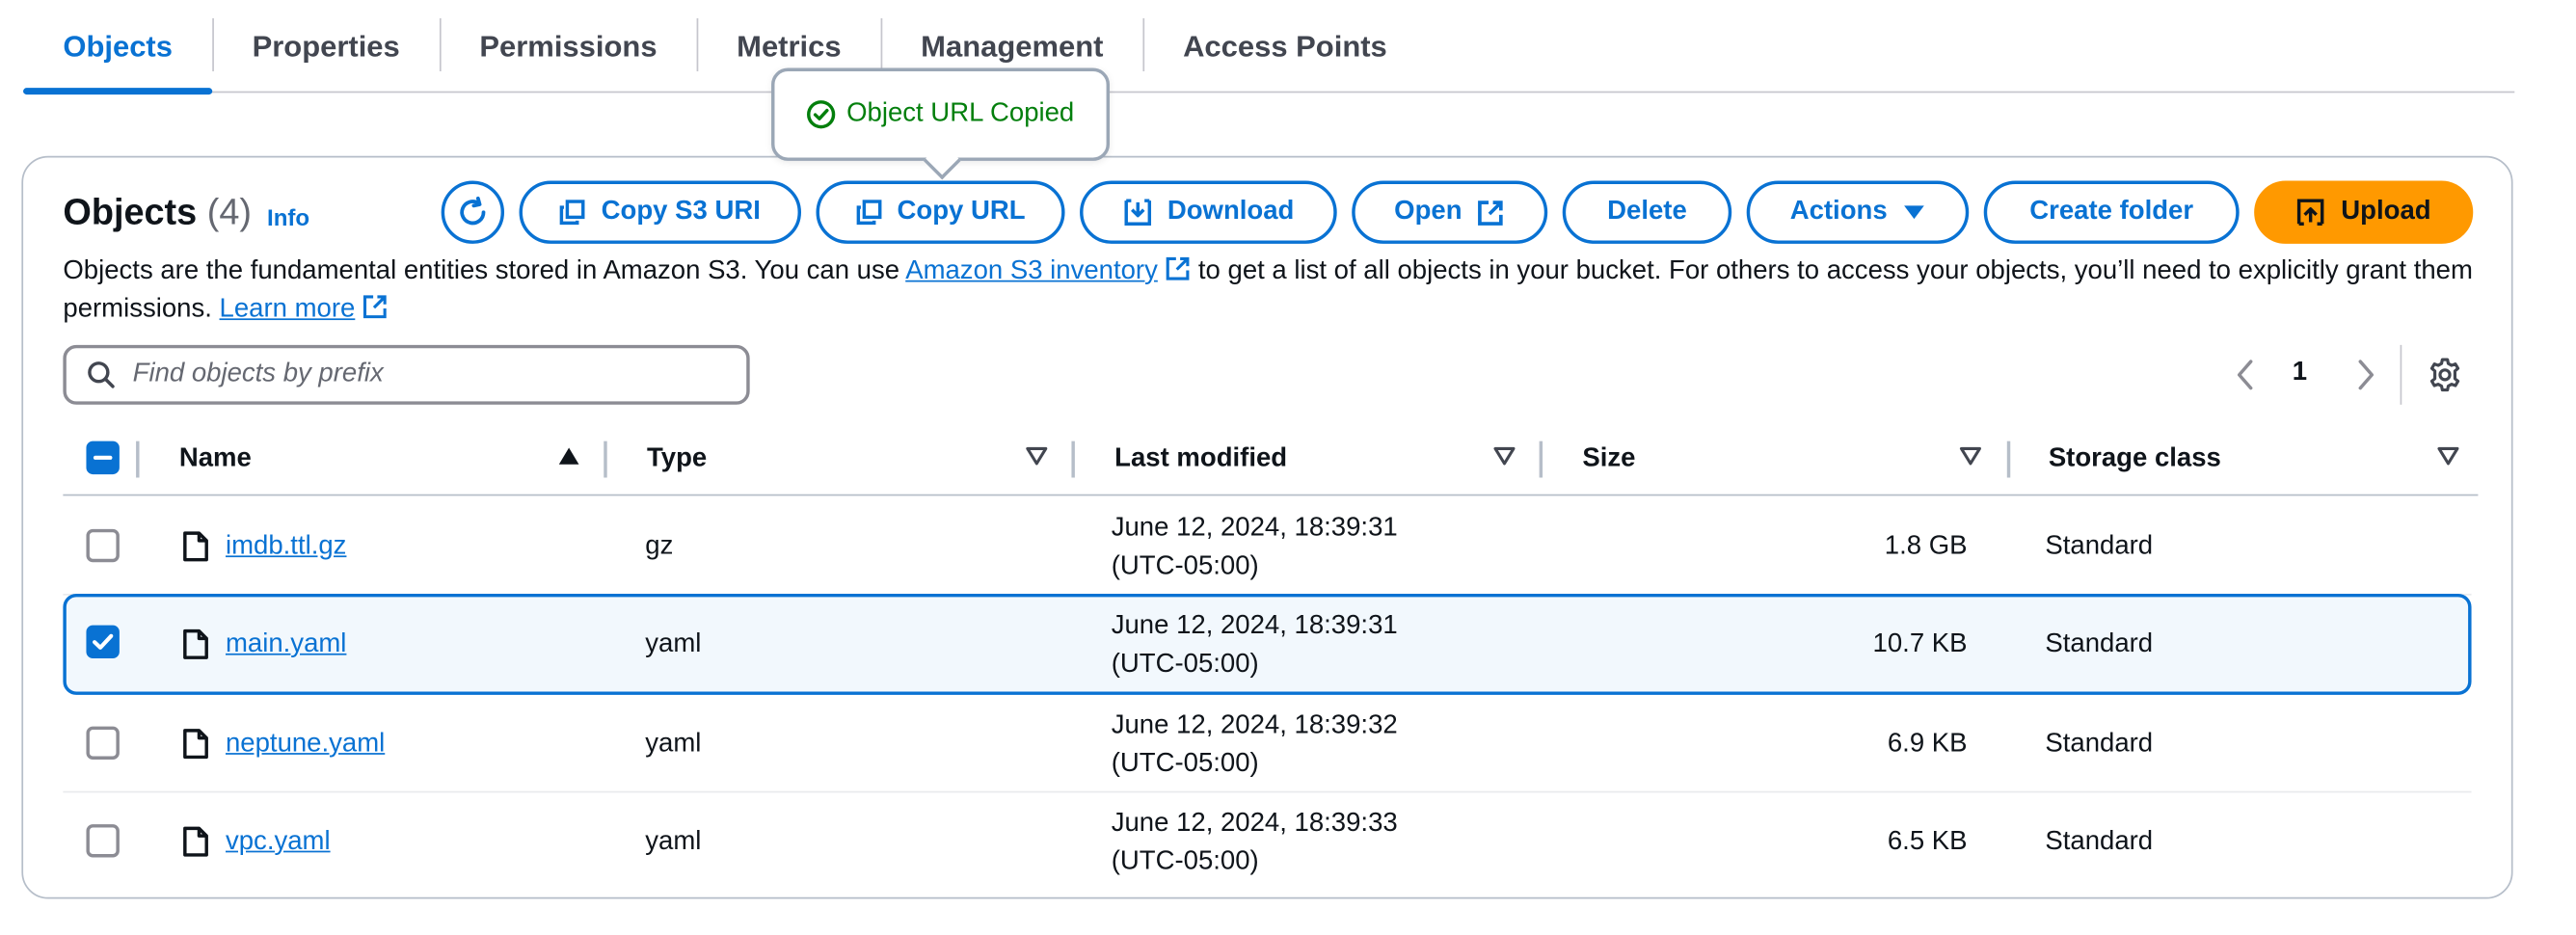 This screenshot has height=935, width=2576. I want to click on copy-url-button: Copy URL, so click(941, 212).